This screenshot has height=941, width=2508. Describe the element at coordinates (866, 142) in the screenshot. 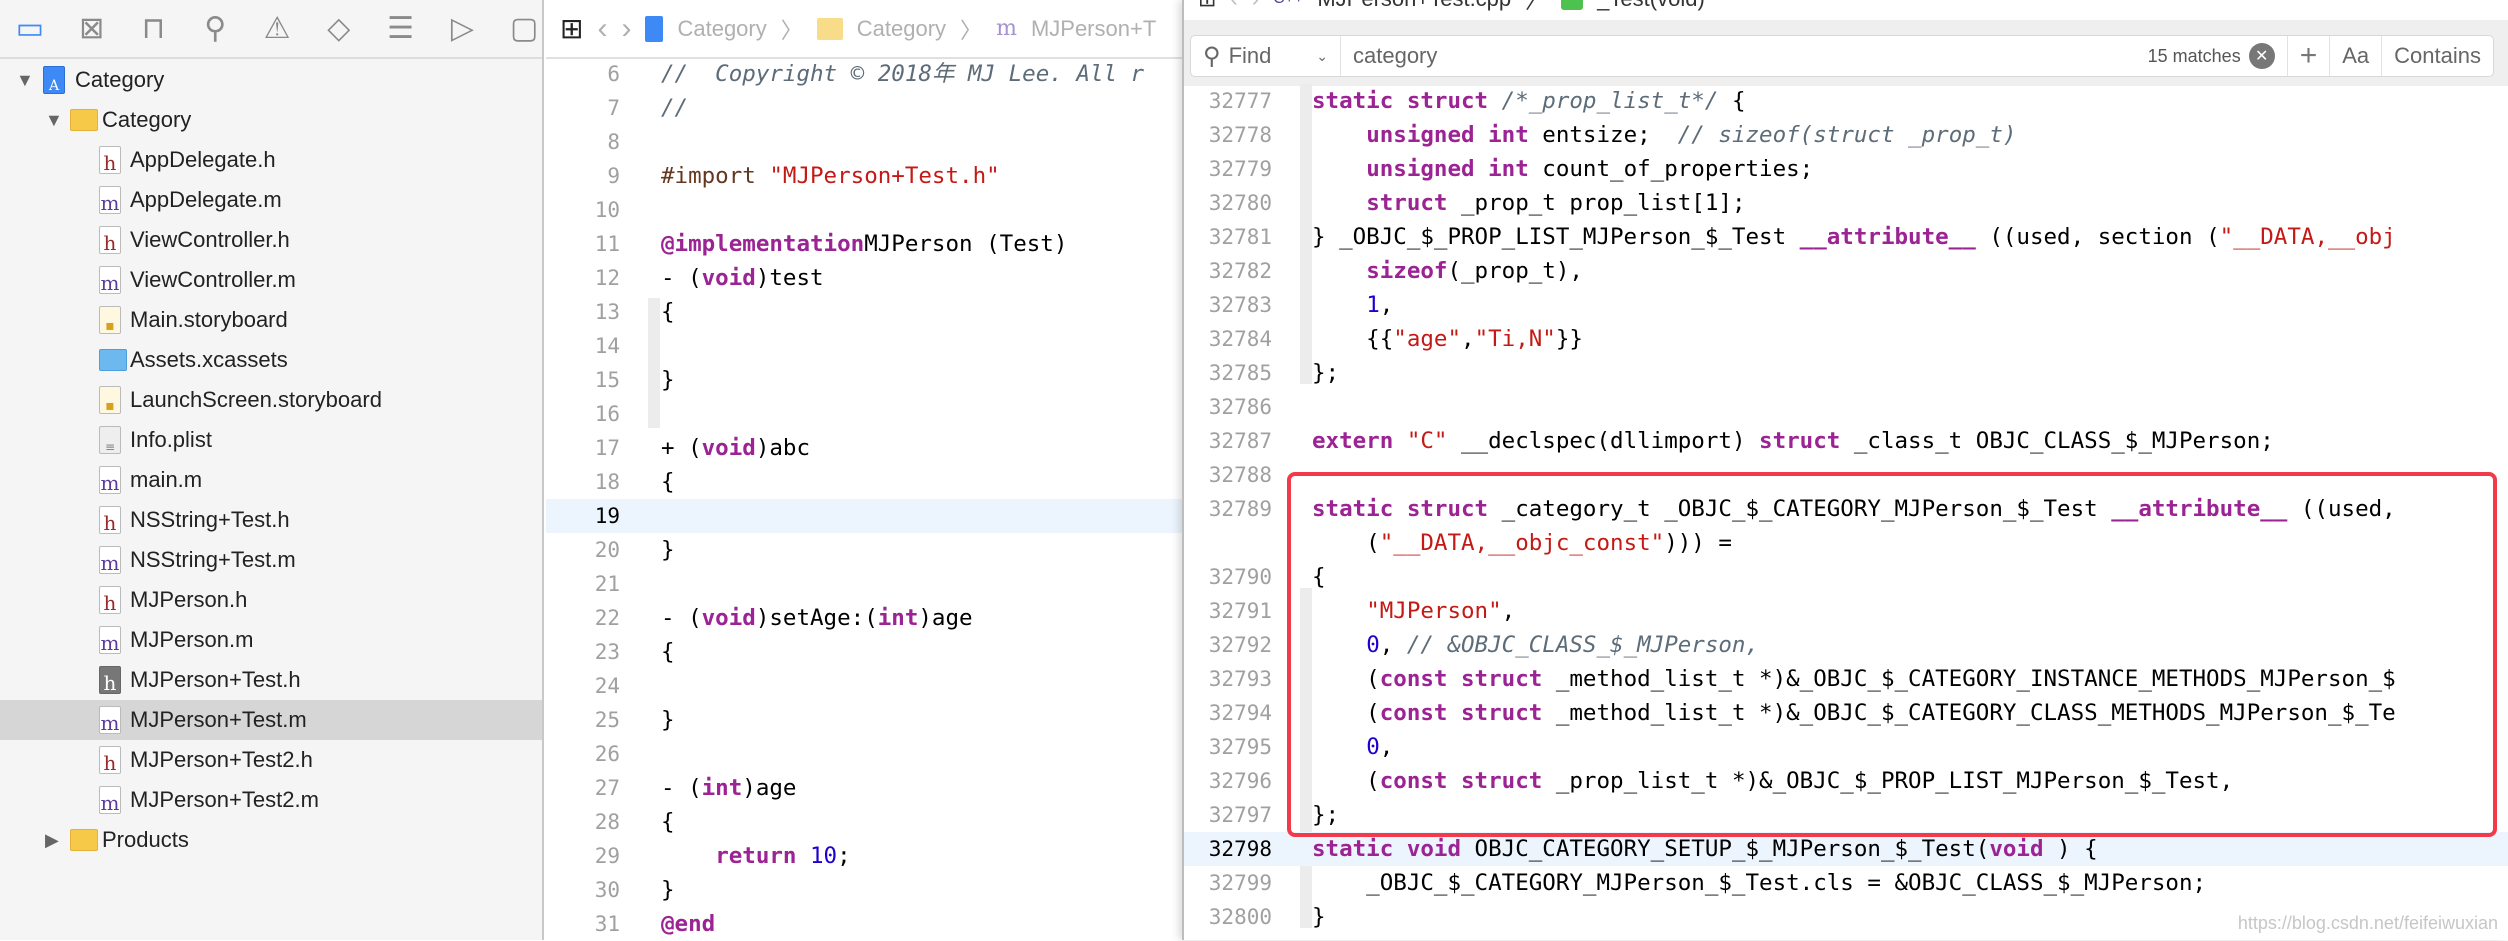

I see `code-line: 8` at that location.